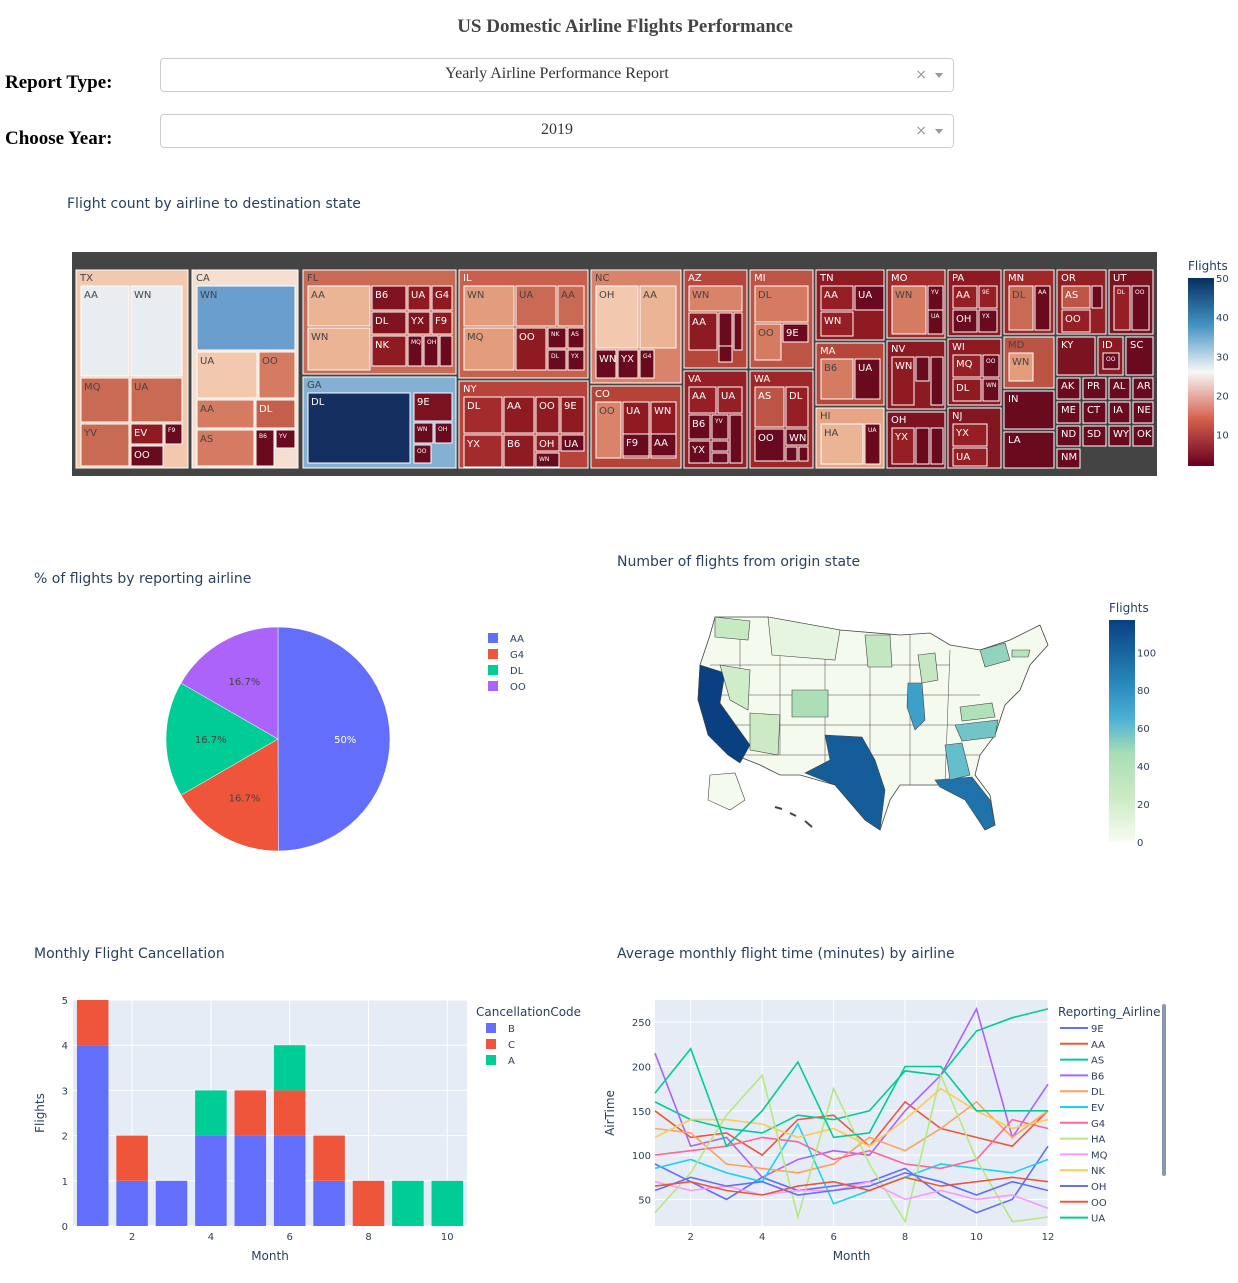 This screenshot has height=1283, width=1238. Describe the element at coordinates (1016, 278) in the screenshot. I see `treemap-state-label: MN` at that location.